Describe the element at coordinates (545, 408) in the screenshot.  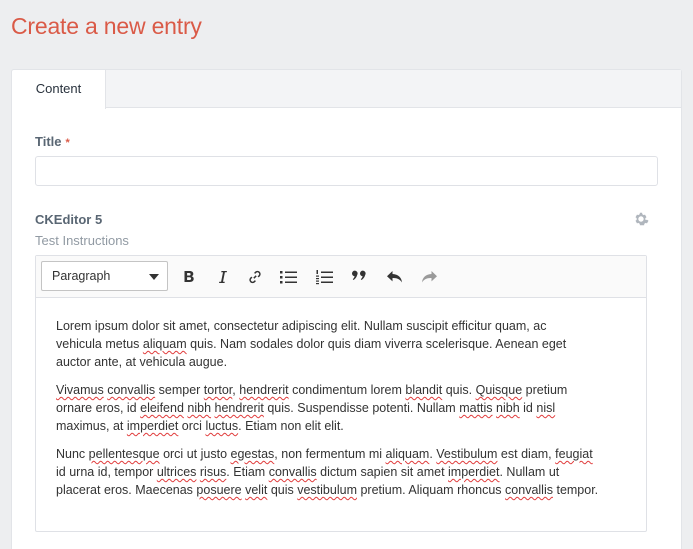
I see `misspelled-word: nisl` at that location.